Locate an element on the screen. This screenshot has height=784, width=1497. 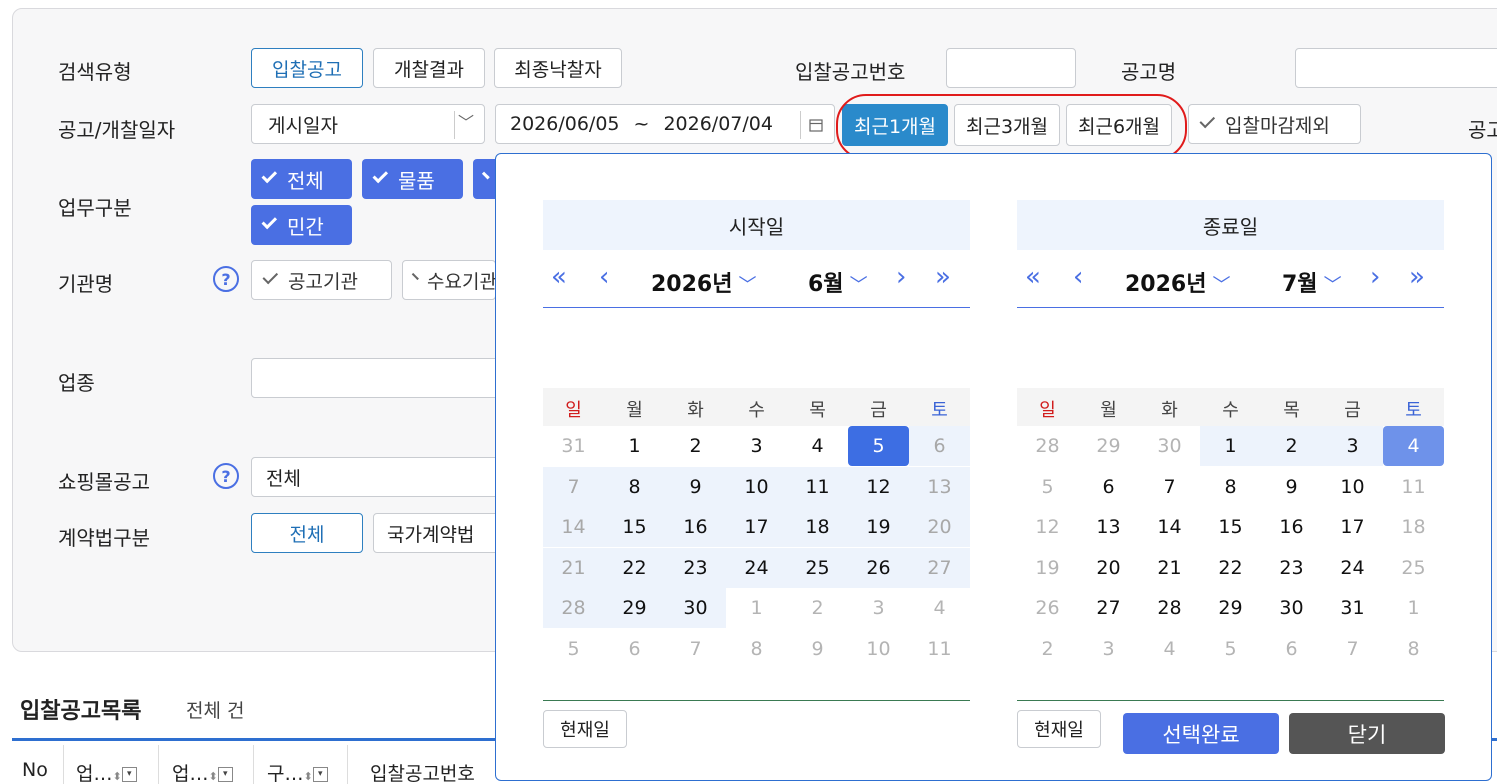
calendar-day: 13 is located at coordinates (939, 486).